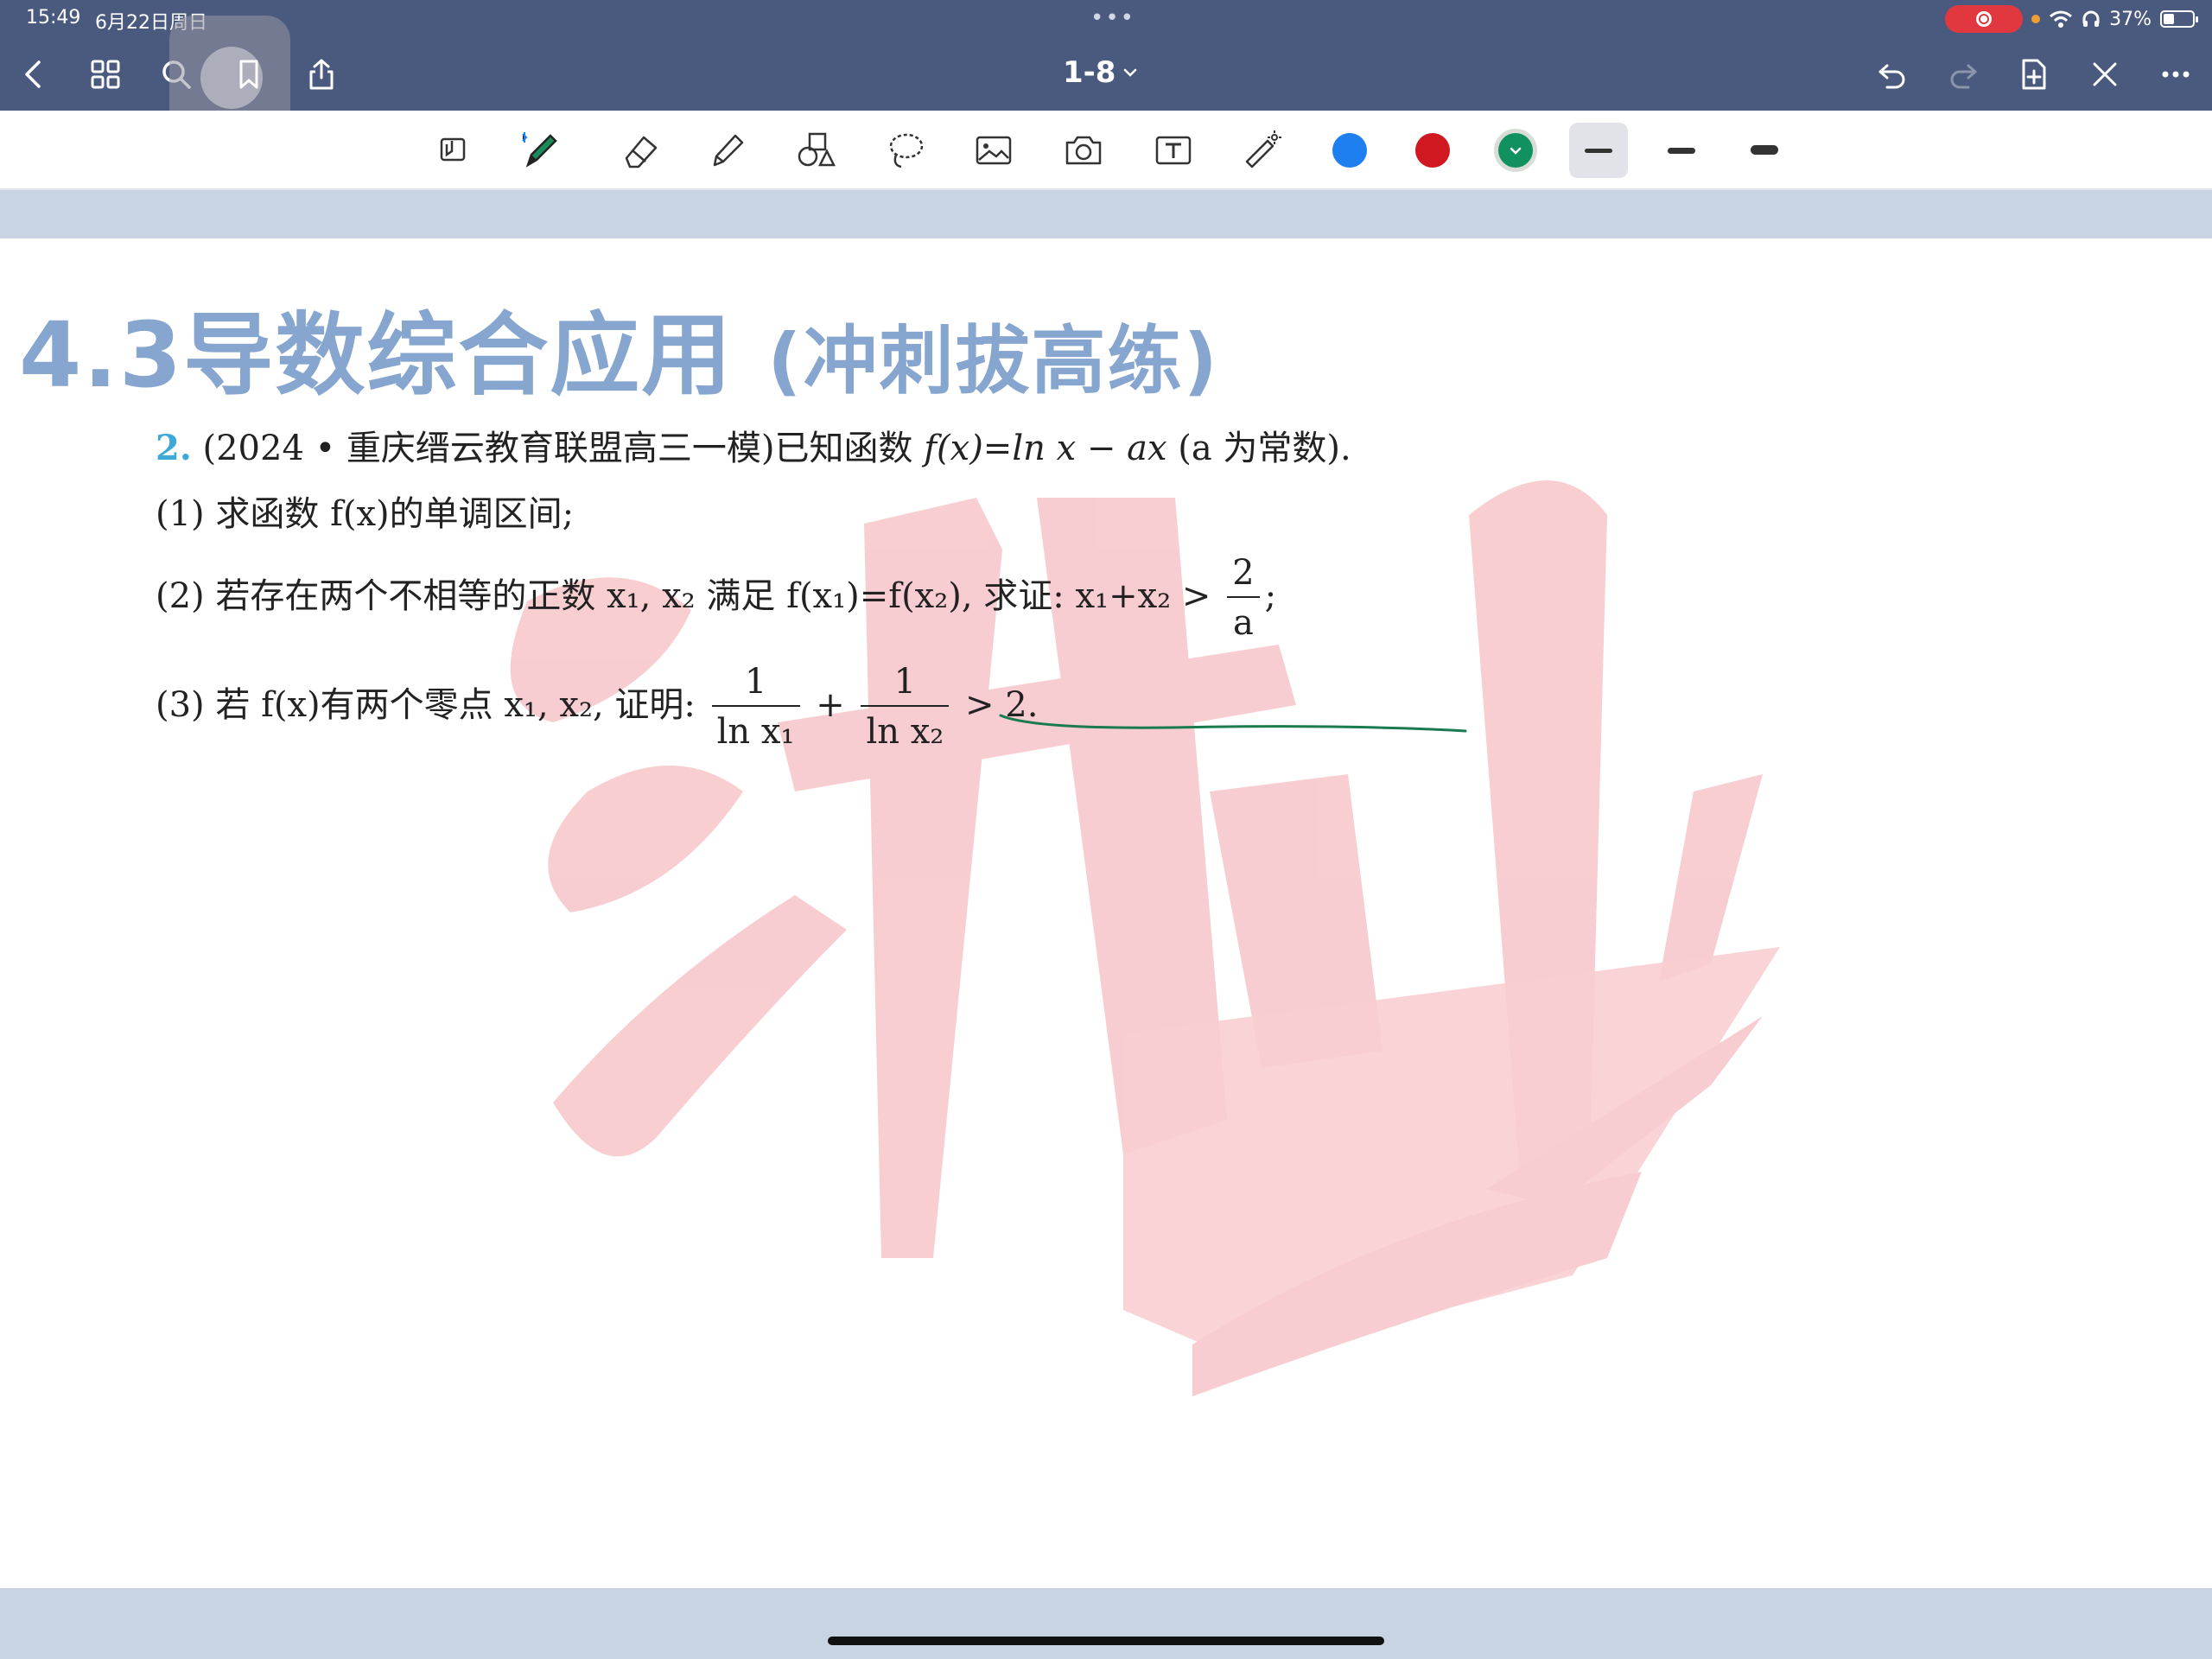 This screenshot has height=1659, width=2212. I want to click on read-mode-icon, so click(453, 149).